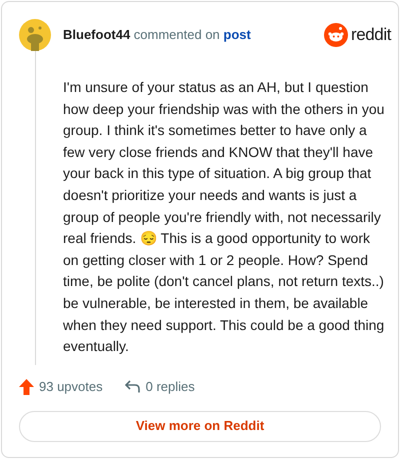 The image size is (400, 460). I want to click on reply-count: 0 replies, so click(170, 387).